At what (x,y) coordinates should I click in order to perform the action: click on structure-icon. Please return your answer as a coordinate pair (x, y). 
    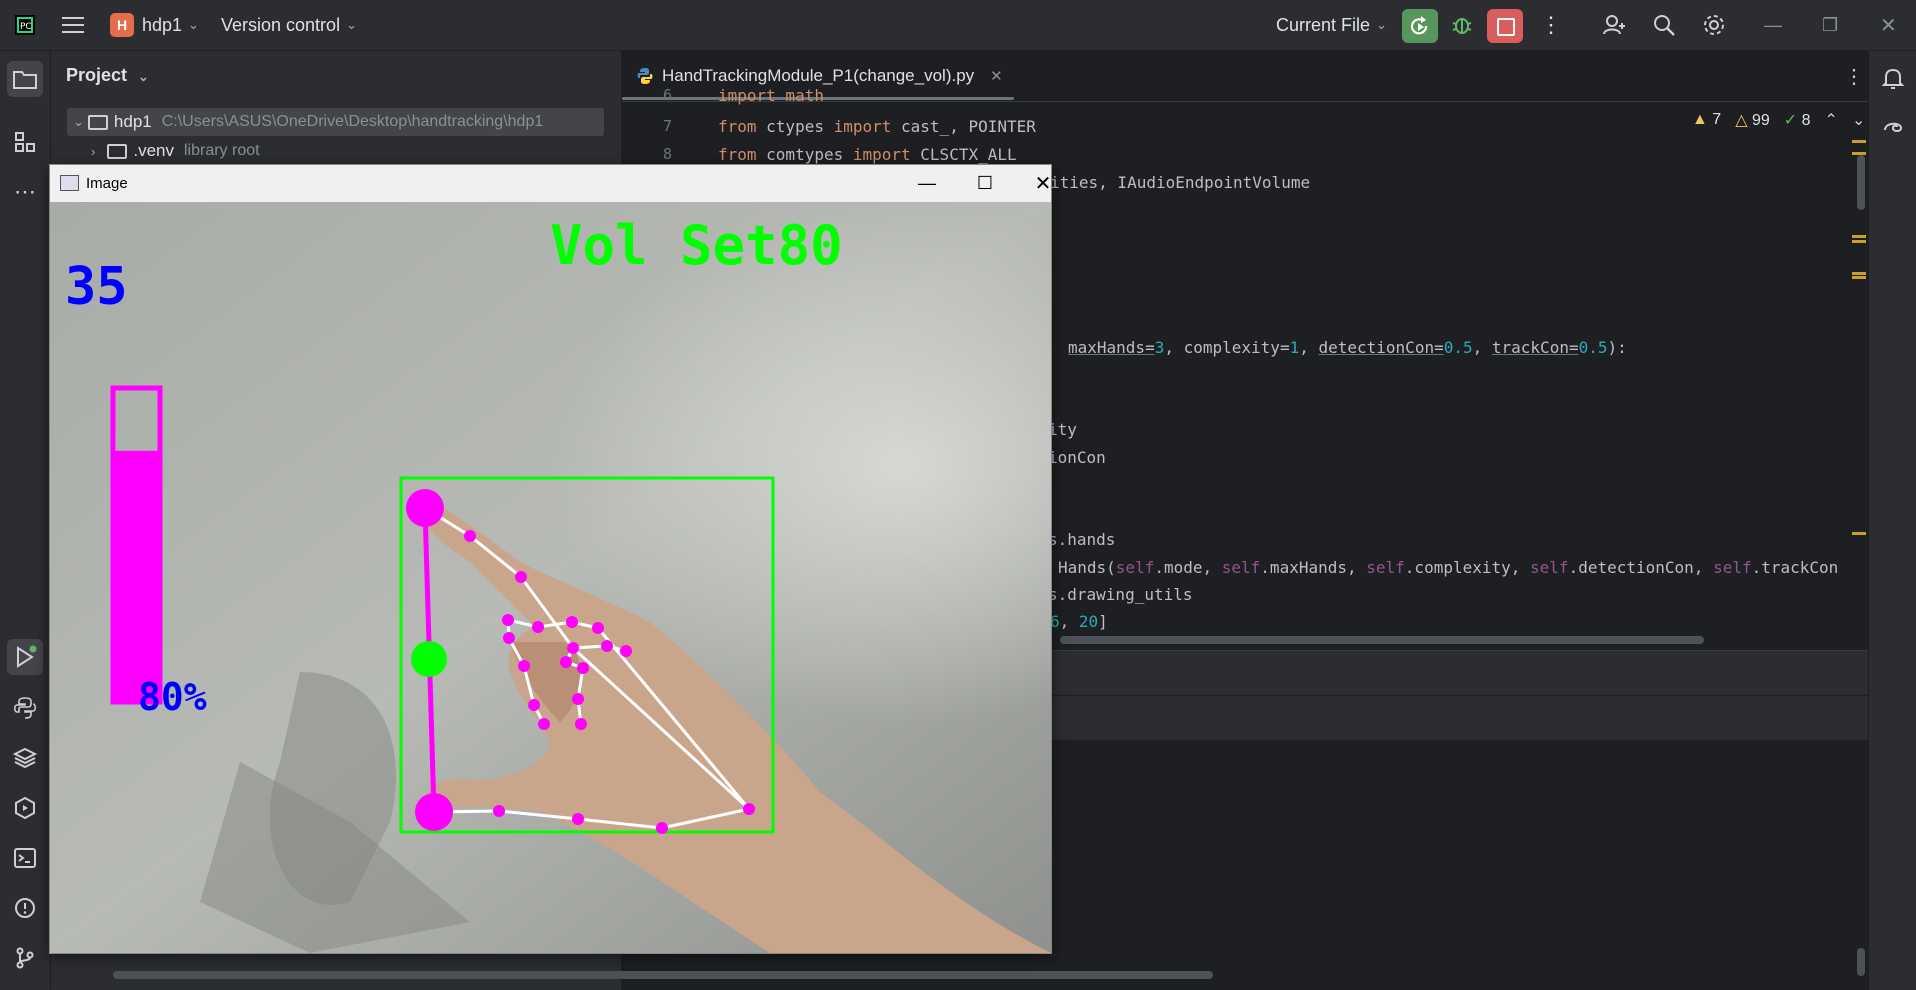
    Looking at the image, I should click on (25, 142).